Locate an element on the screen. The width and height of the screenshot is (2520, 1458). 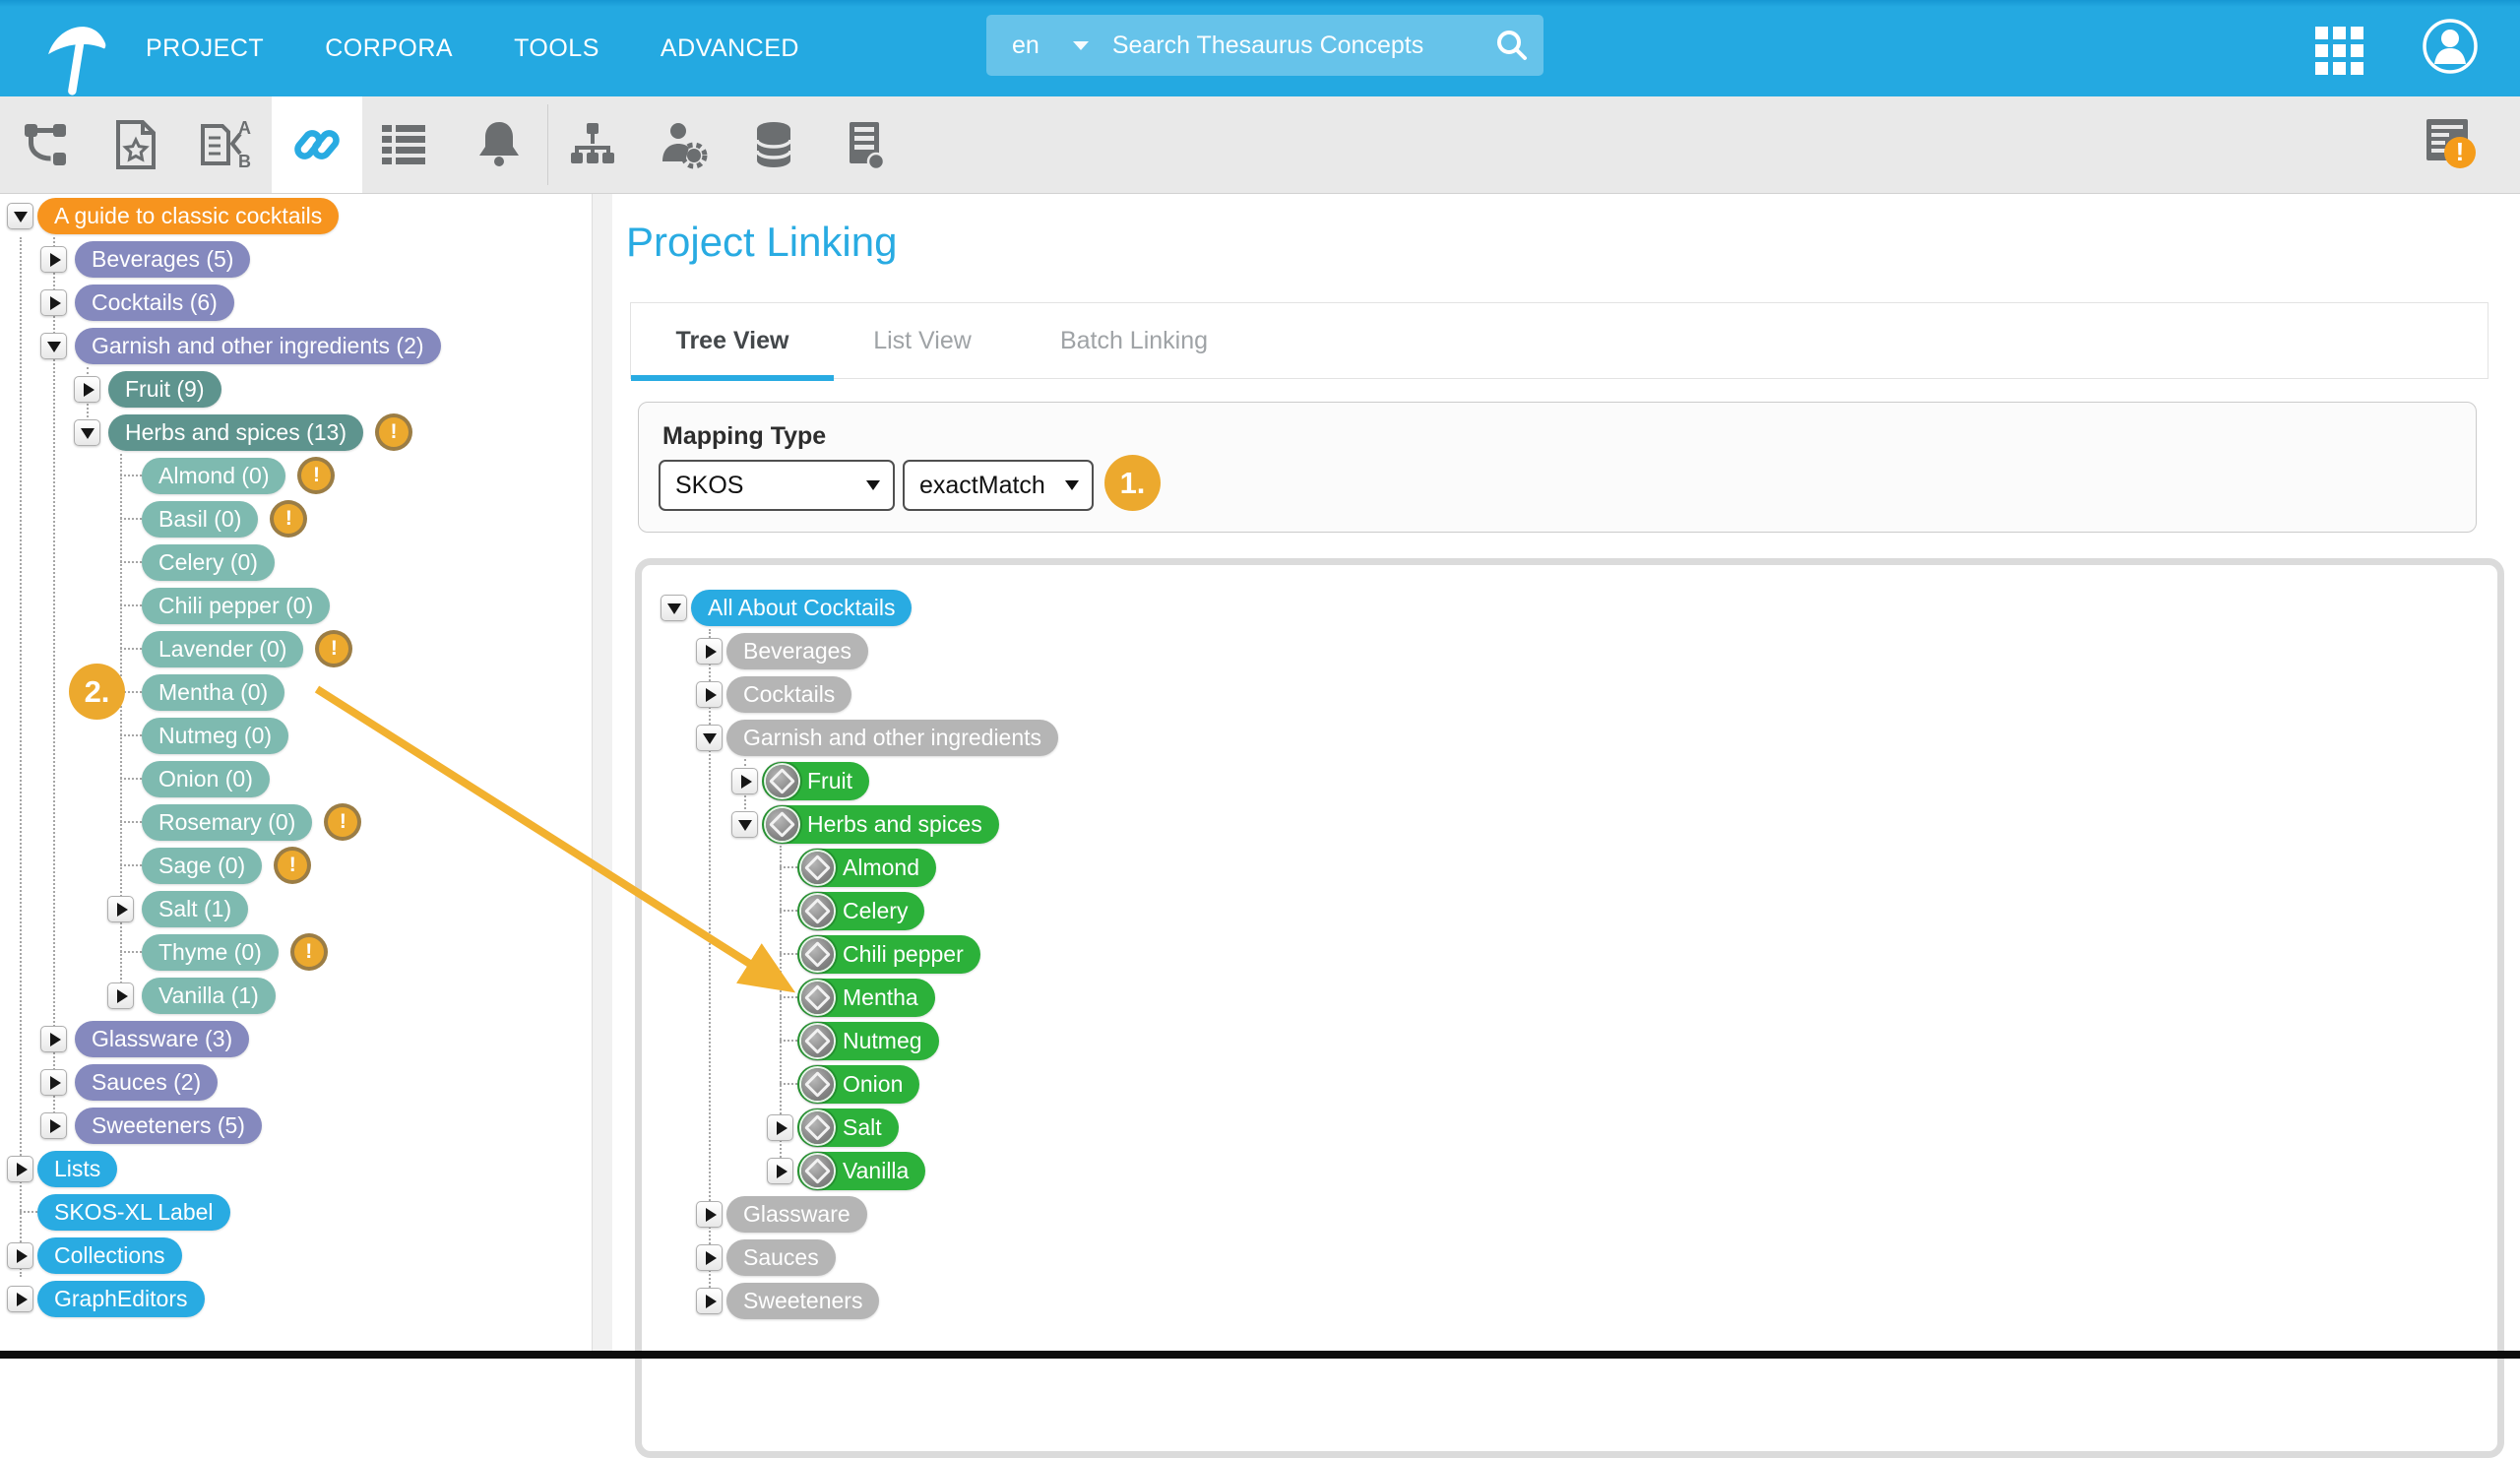
tree-node: Salt (1) is located at coordinates (195, 908).